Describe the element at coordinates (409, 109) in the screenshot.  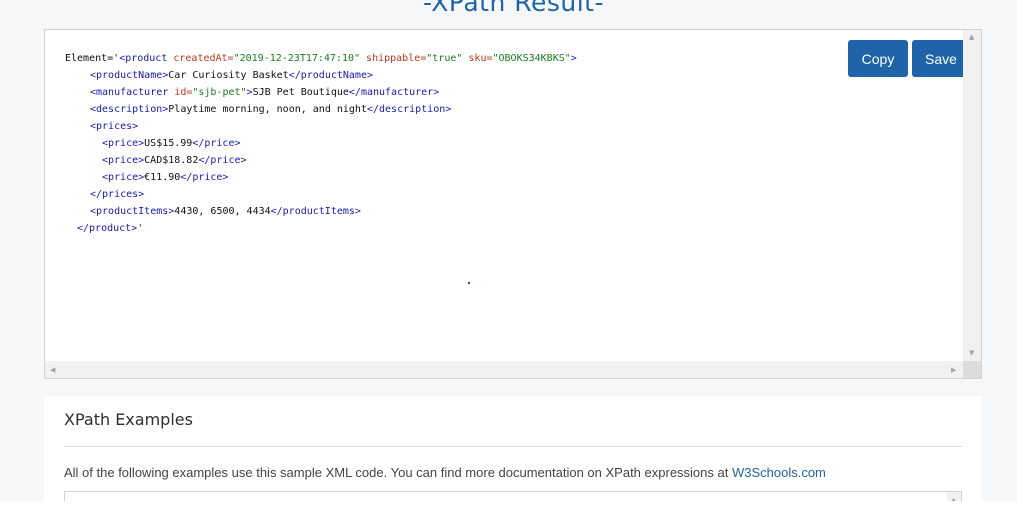
I see `xml-tag: </description>` at that location.